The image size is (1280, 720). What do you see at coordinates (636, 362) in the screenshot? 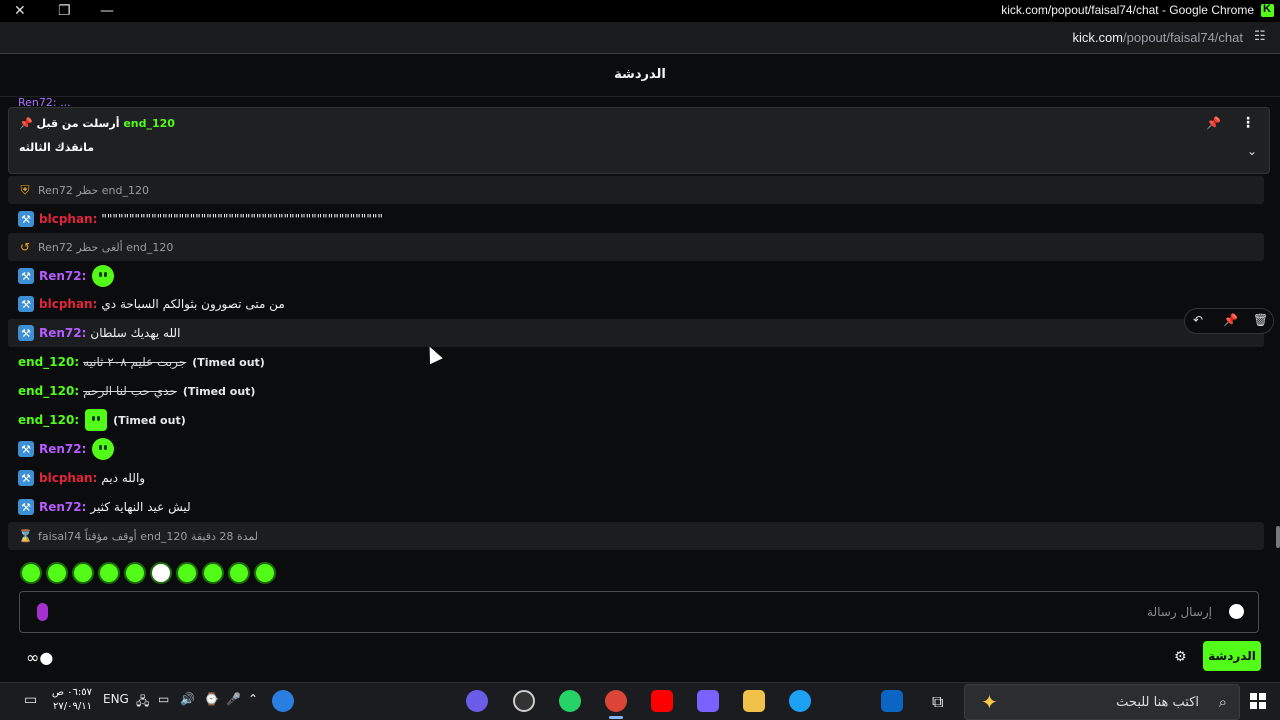
I see `chat-message: end_120: جربت عليم ٢٠٨ ثانيه (Timed out)` at bounding box center [636, 362].